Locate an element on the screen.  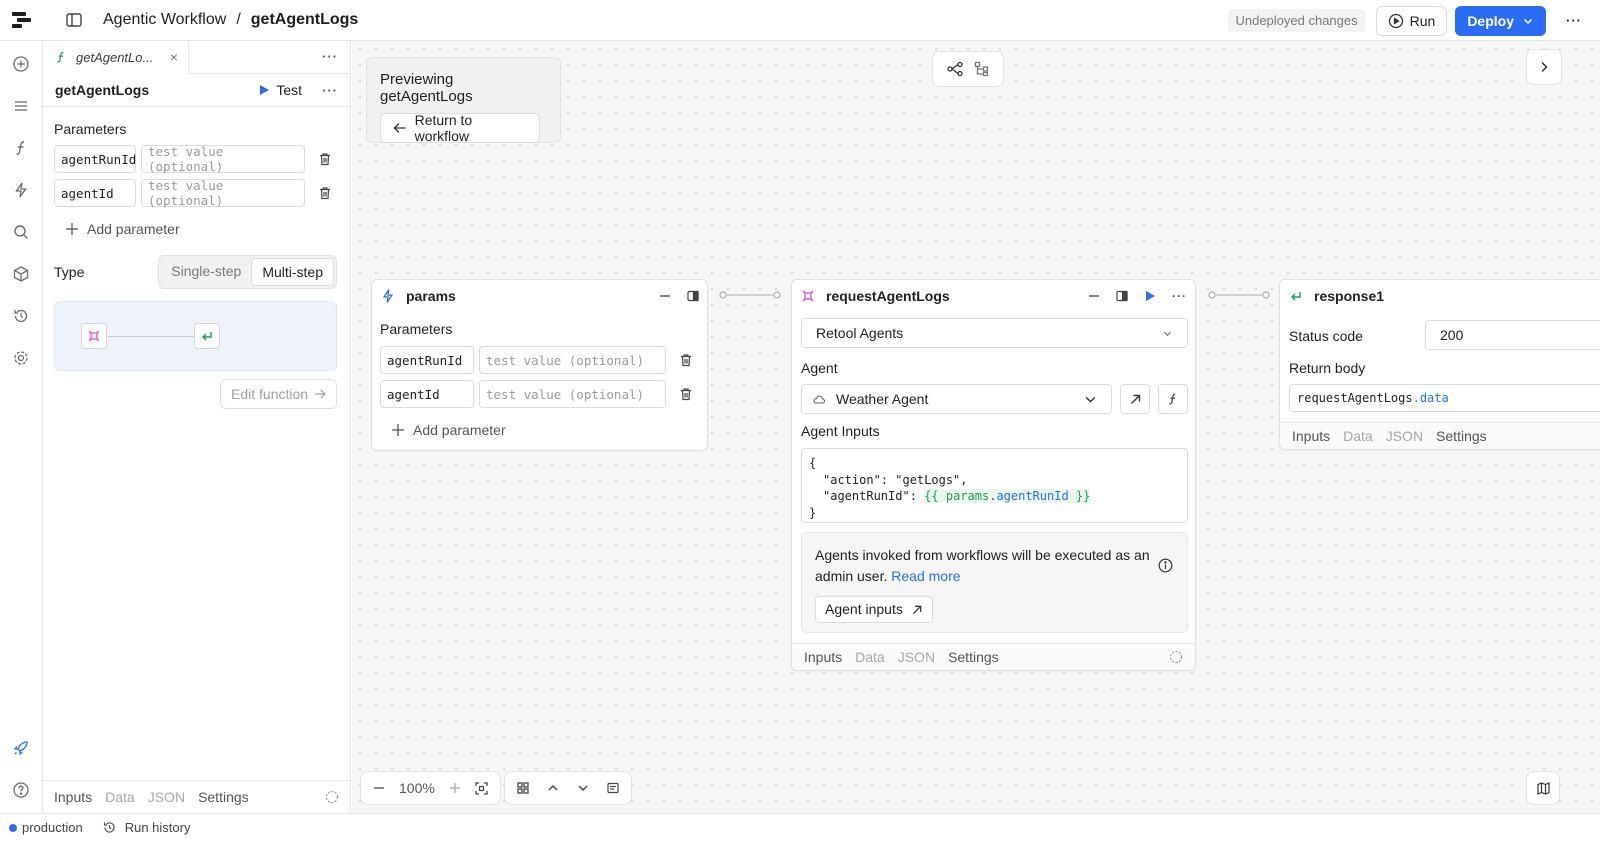
return-body-property: data is located at coordinates (1434, 398).